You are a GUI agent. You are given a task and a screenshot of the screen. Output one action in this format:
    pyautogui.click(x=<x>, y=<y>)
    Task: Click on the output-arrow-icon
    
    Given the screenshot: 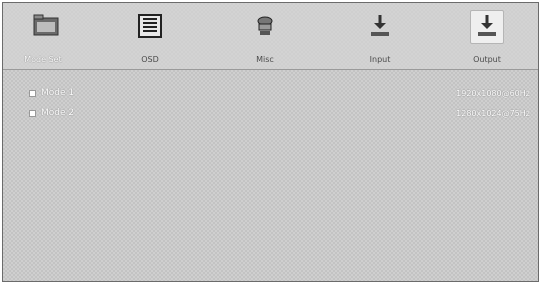 What is the action you would take?
    pyautogui.click(x=487, y=27)
    